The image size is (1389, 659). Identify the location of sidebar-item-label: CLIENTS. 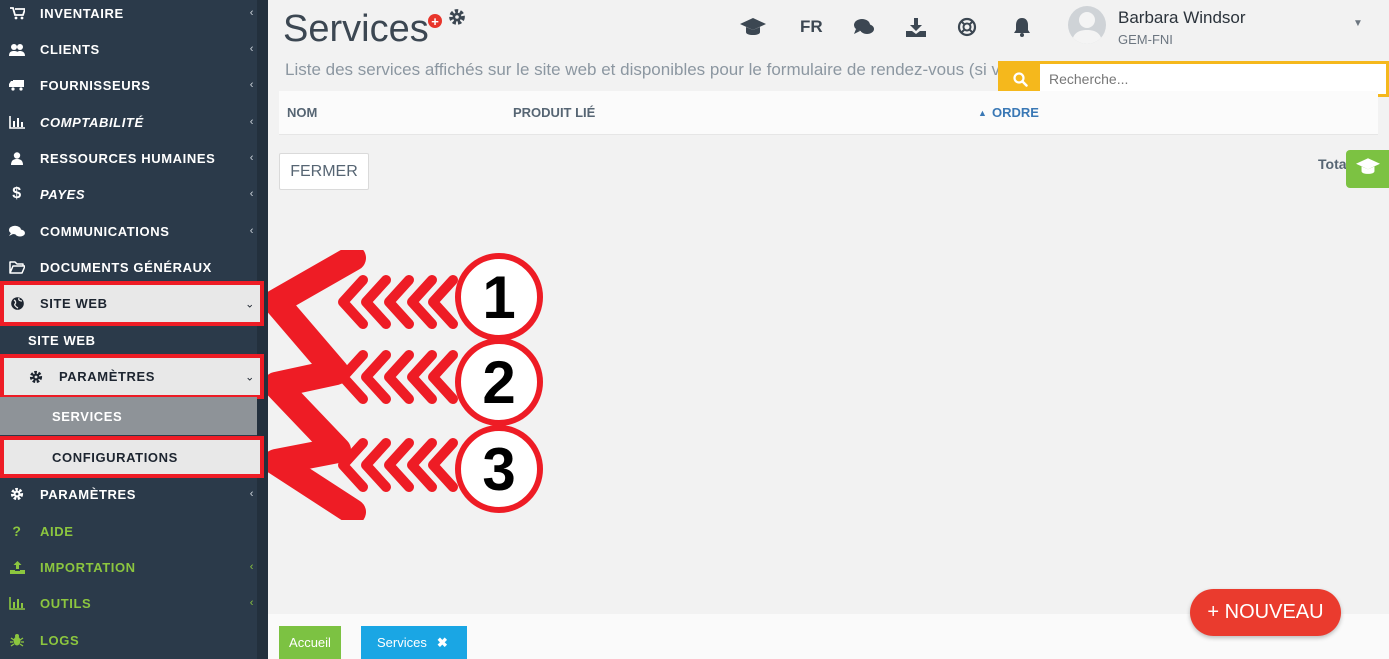
(70, 49).